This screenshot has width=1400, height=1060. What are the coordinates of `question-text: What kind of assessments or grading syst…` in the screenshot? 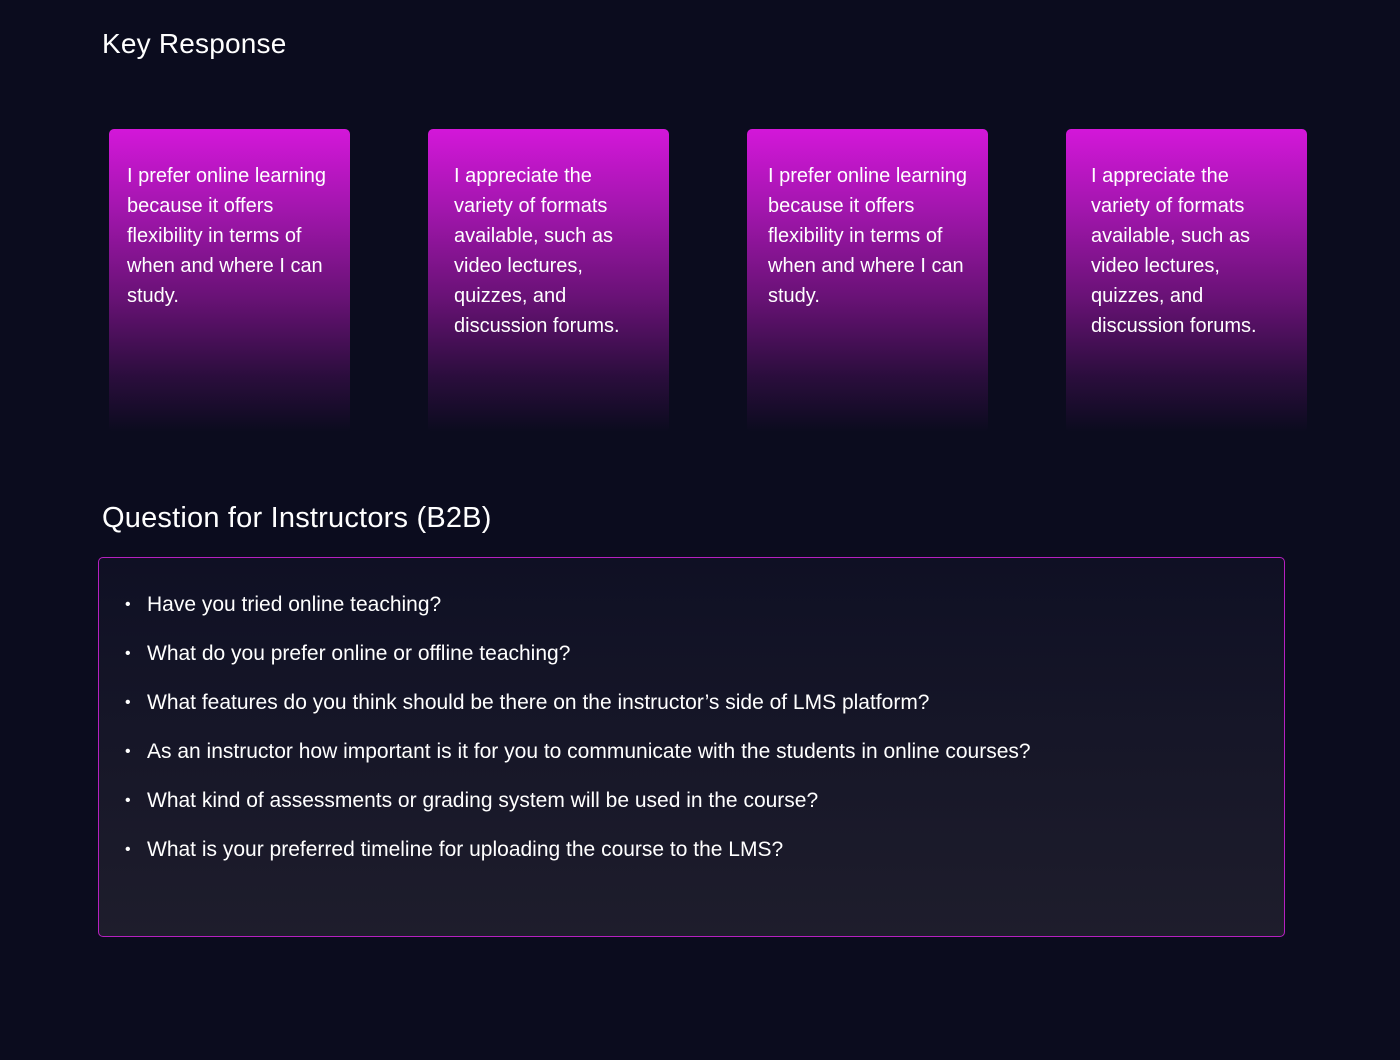 It's located at (483, 800).